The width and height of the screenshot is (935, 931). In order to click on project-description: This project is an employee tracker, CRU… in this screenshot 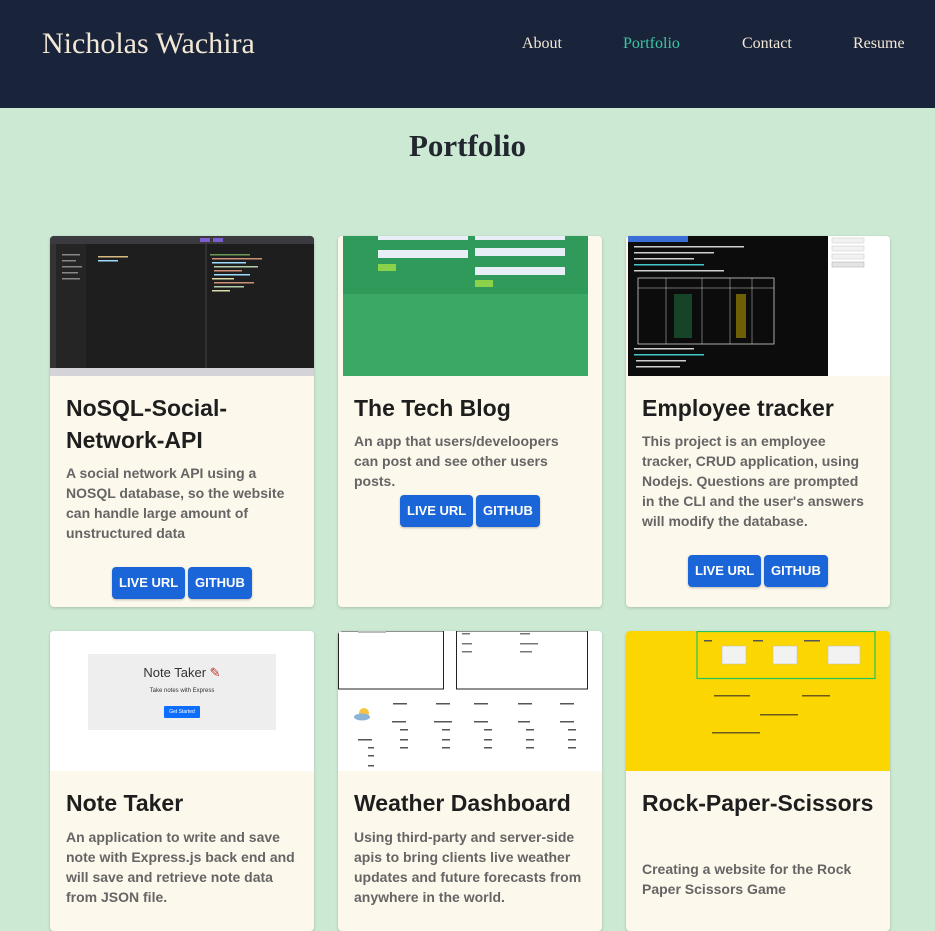, I will do `click(753, 481)`.